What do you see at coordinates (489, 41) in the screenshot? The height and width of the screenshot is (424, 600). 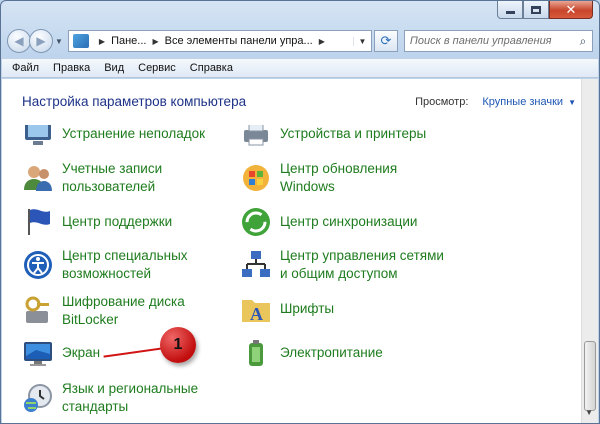 I see `search-input` at bounding box center [489, 41].